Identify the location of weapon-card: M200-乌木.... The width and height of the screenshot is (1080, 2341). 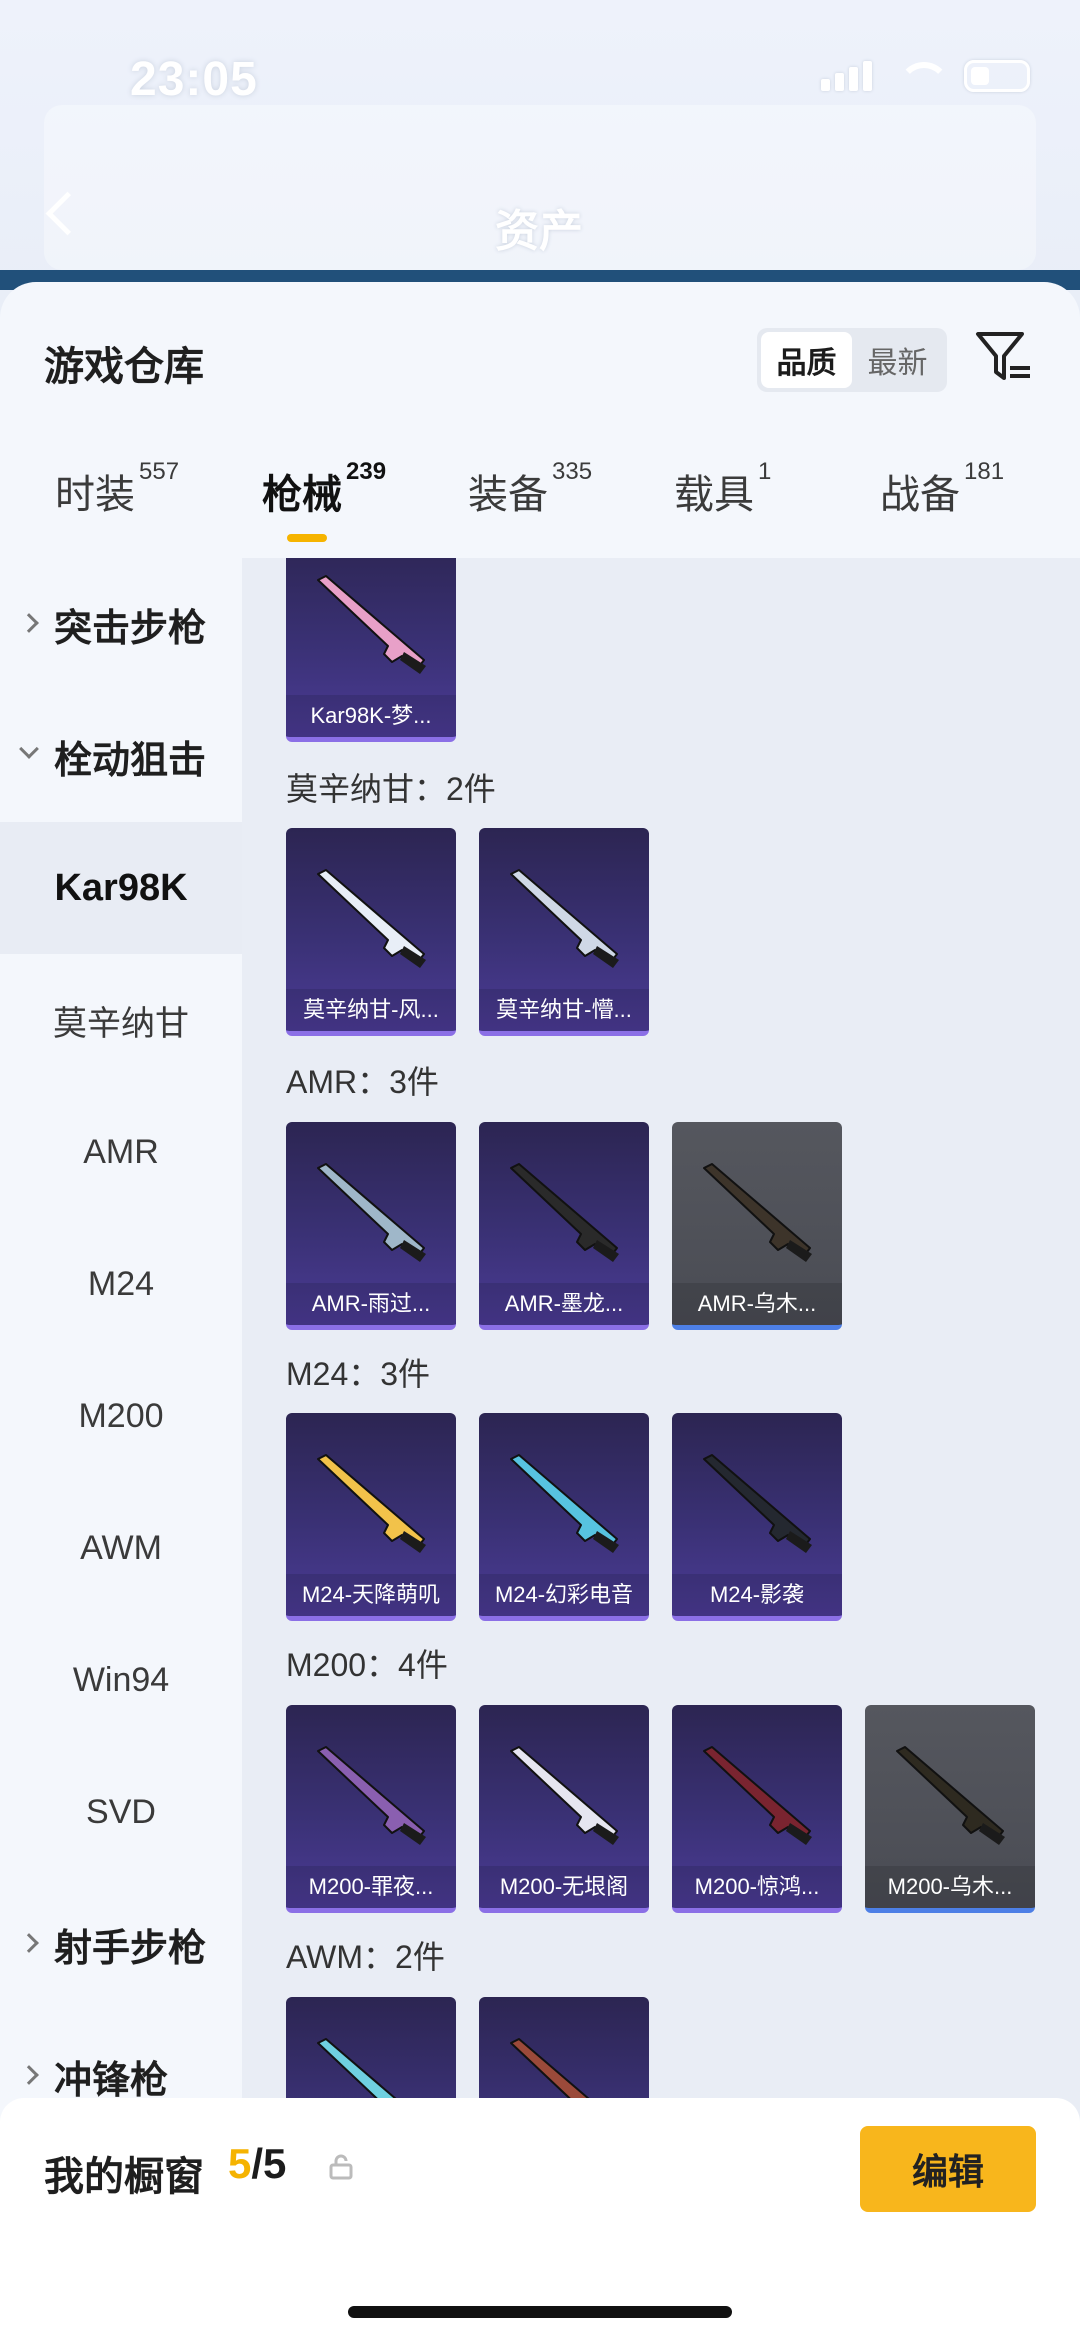
(950, 1809).